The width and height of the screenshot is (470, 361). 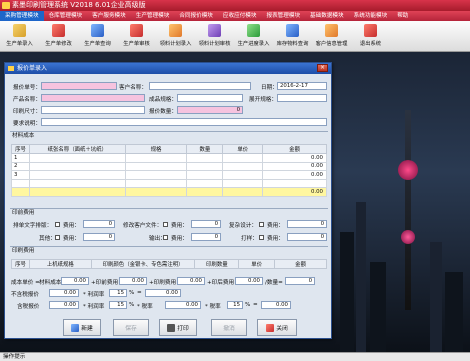 What do you see at coordinates (331, 30) in the screenshot?
I see `customer-icon` at bounding box center [331, 30].